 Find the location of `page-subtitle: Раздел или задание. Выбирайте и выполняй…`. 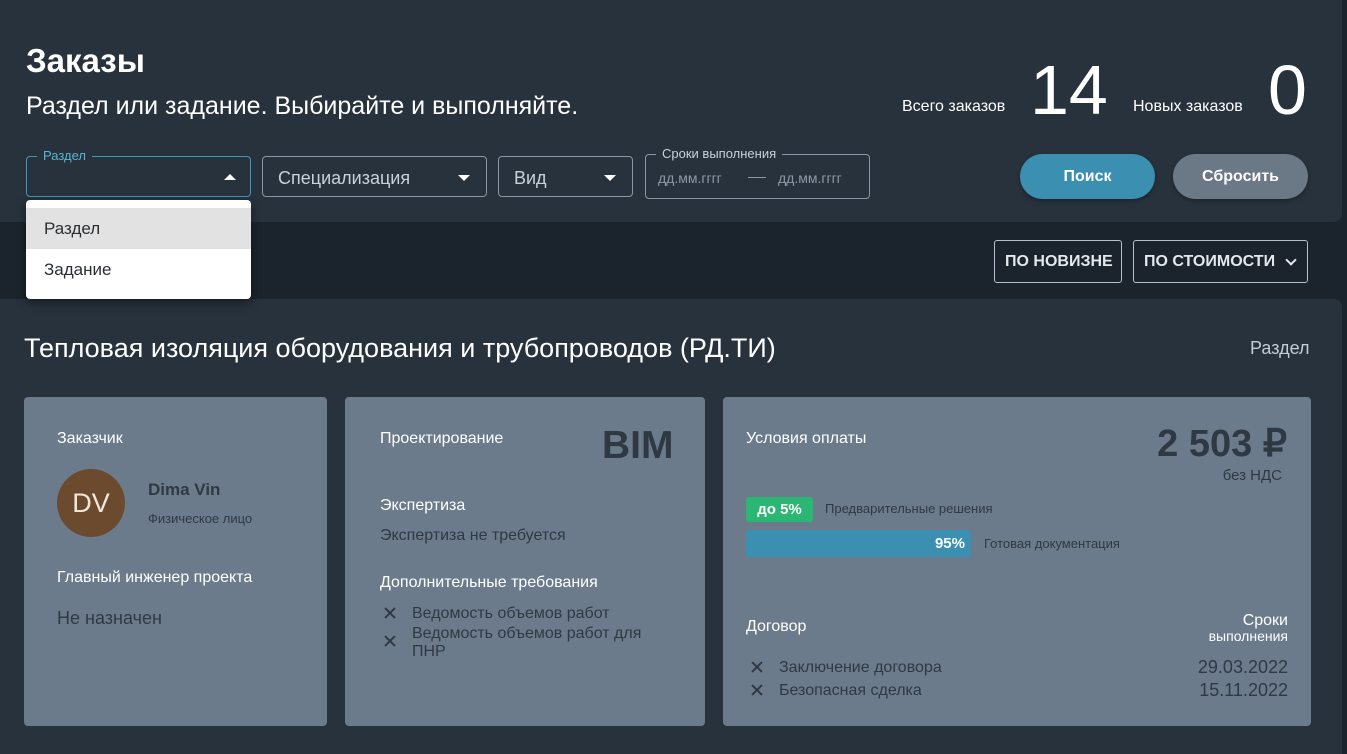

page-subtitle: Раздел или задание. Выбирайте и выполняй… is located at coordinates (302, 106).